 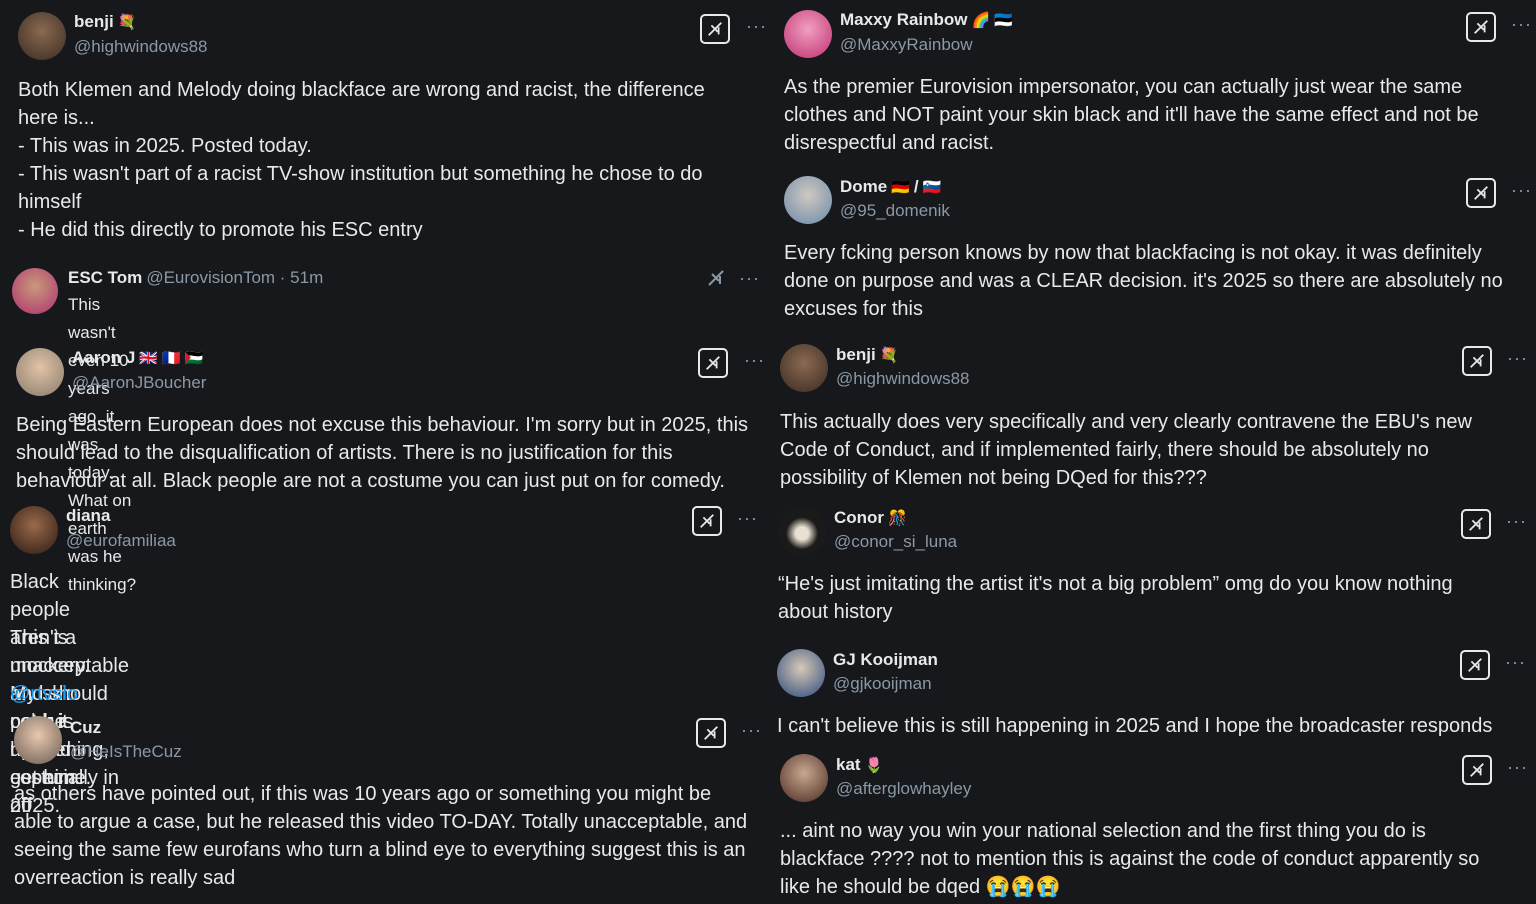 What do you see at coordinates (895, 542) in the screenshot?
I see `author-handle: @conor_si_luna` at bounding box center [895, 542].